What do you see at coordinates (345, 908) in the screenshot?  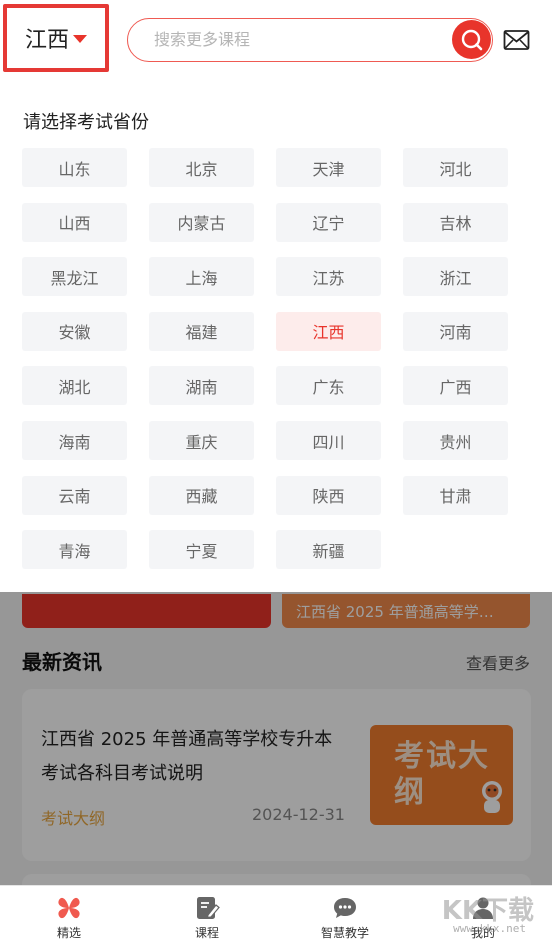 I see `chat-bubble-icon` at bounding box center [345, 908].